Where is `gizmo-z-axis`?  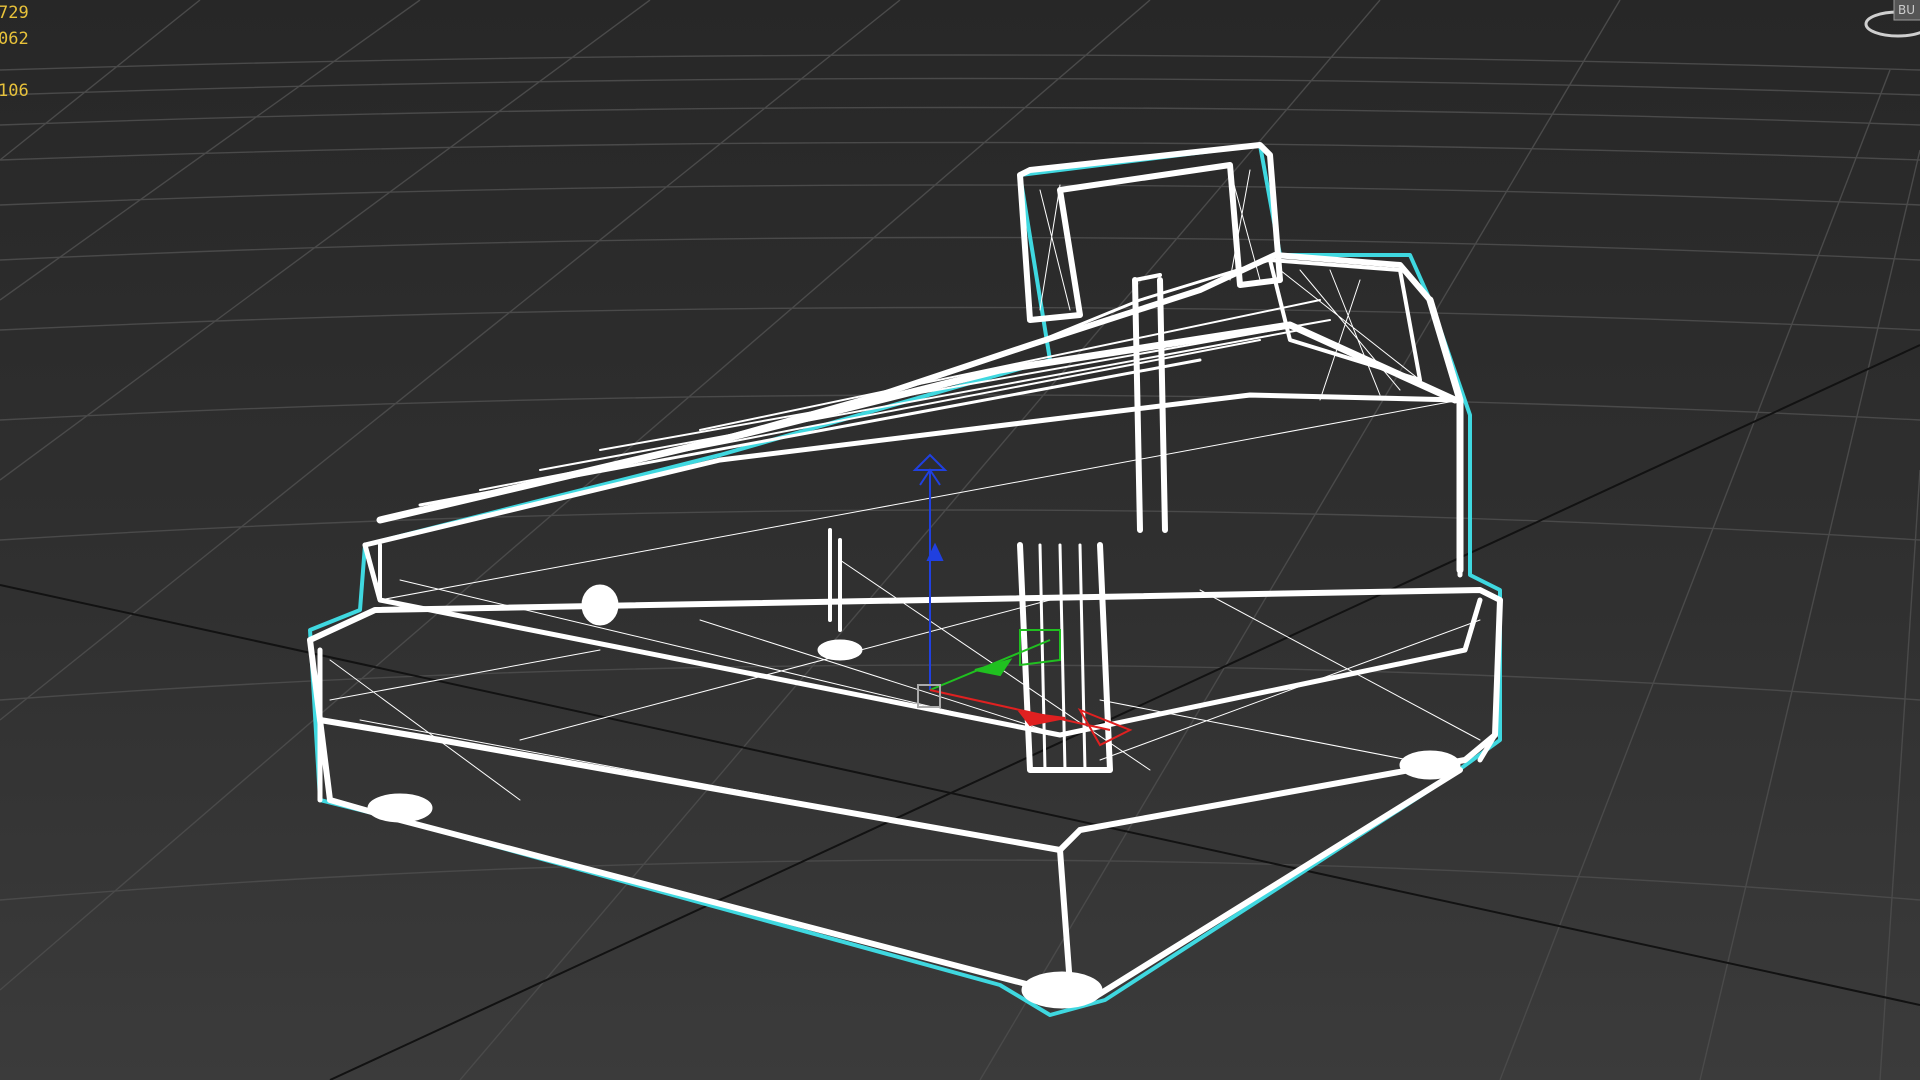 gizmo-z-axis is located at coordinates (930, 571).